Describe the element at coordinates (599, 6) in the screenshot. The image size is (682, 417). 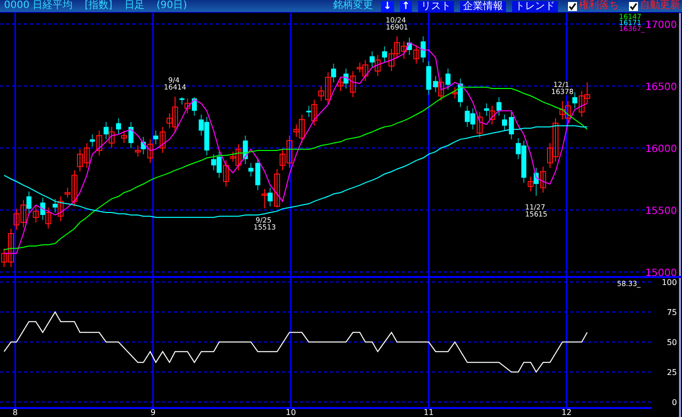
I see `checkbox-label: 権利落ち` at that location.